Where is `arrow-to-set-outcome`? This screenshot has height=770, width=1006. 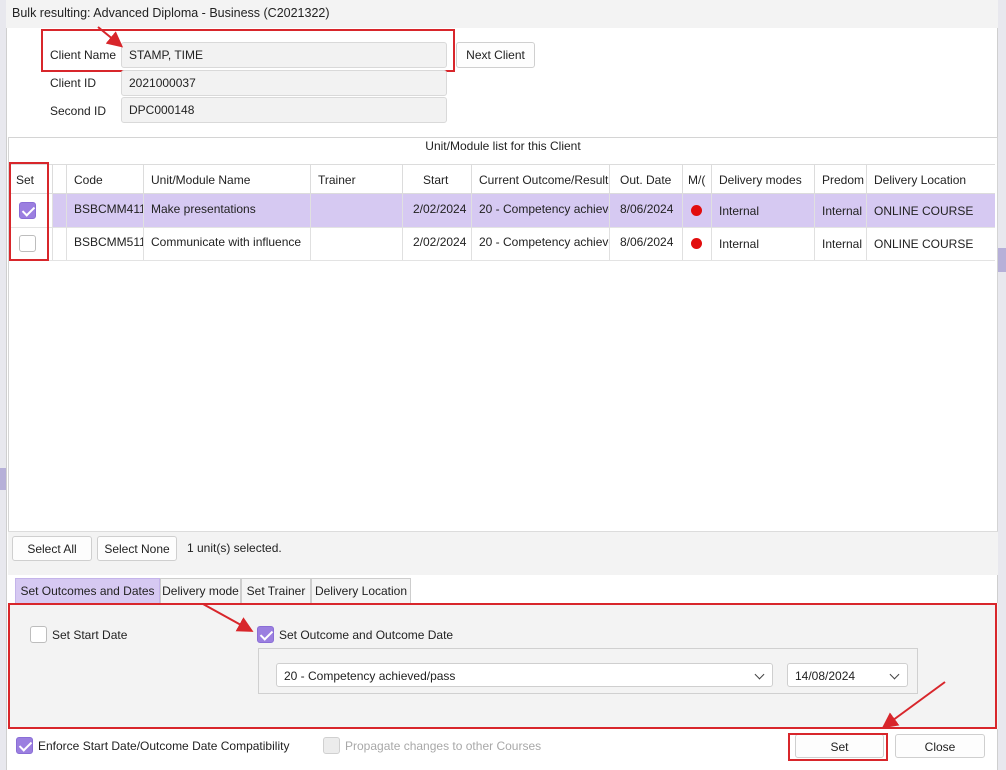
arrow-to-set-outcome is located at coordinates (228, 617).